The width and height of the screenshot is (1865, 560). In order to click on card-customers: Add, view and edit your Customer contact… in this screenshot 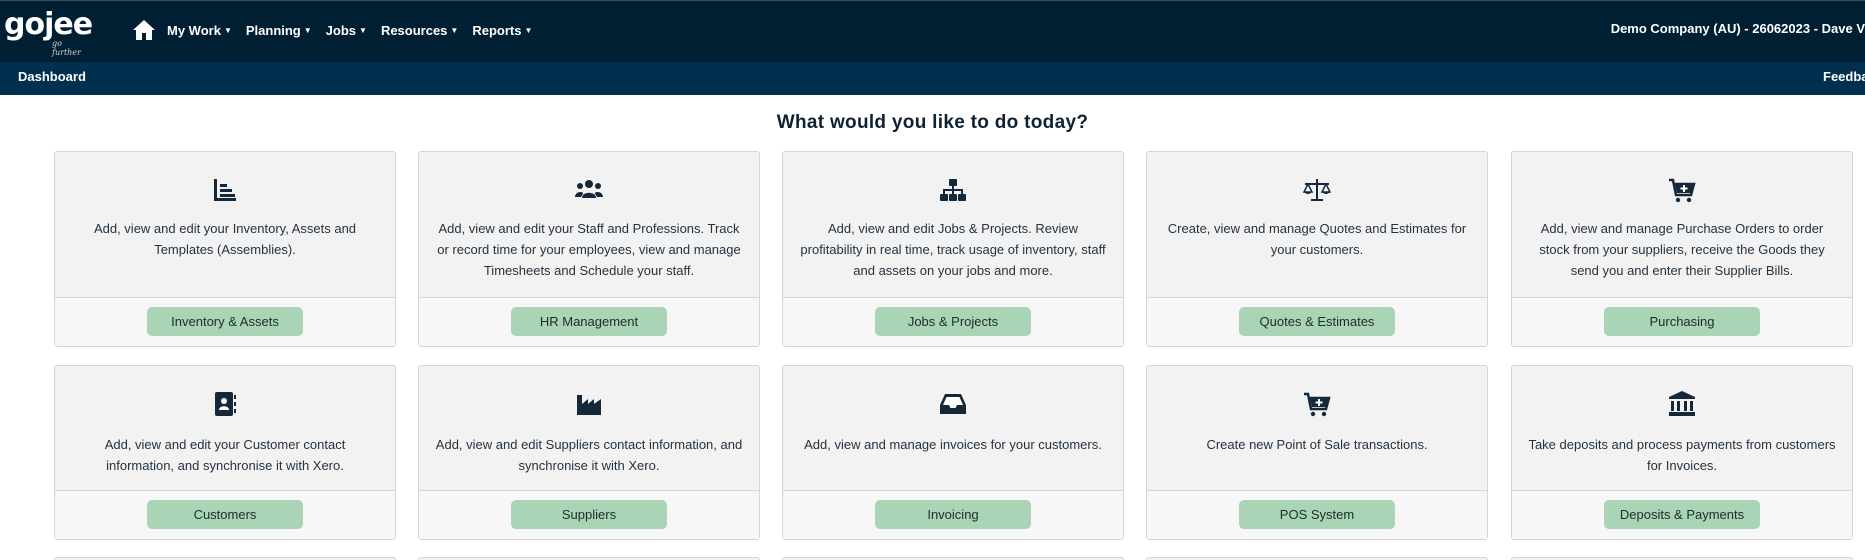, I will do `click(225, 452)`.